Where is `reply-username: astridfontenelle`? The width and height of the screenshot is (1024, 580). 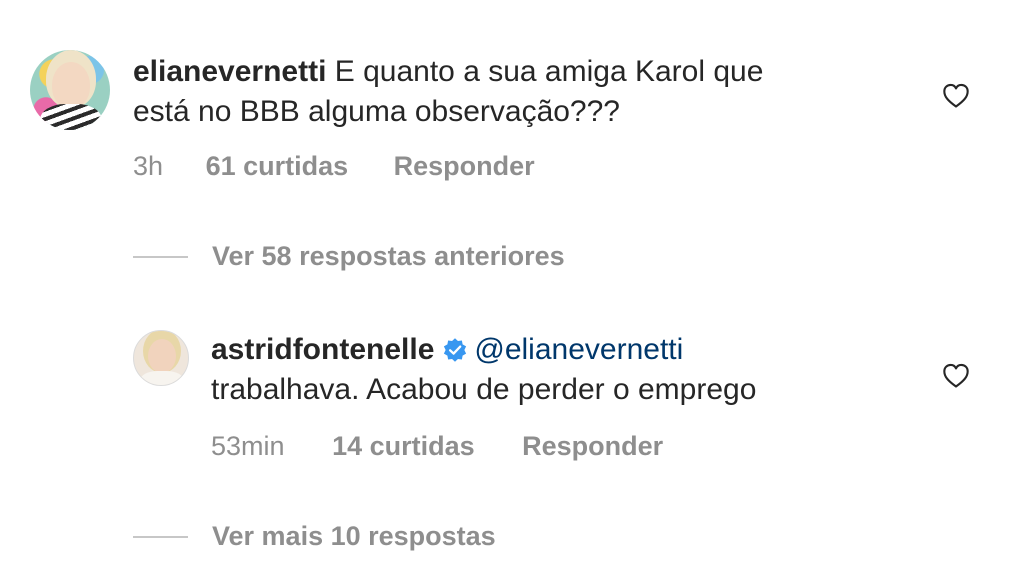 reply-username: astridfontenelle is located at coordinates (322, 349).